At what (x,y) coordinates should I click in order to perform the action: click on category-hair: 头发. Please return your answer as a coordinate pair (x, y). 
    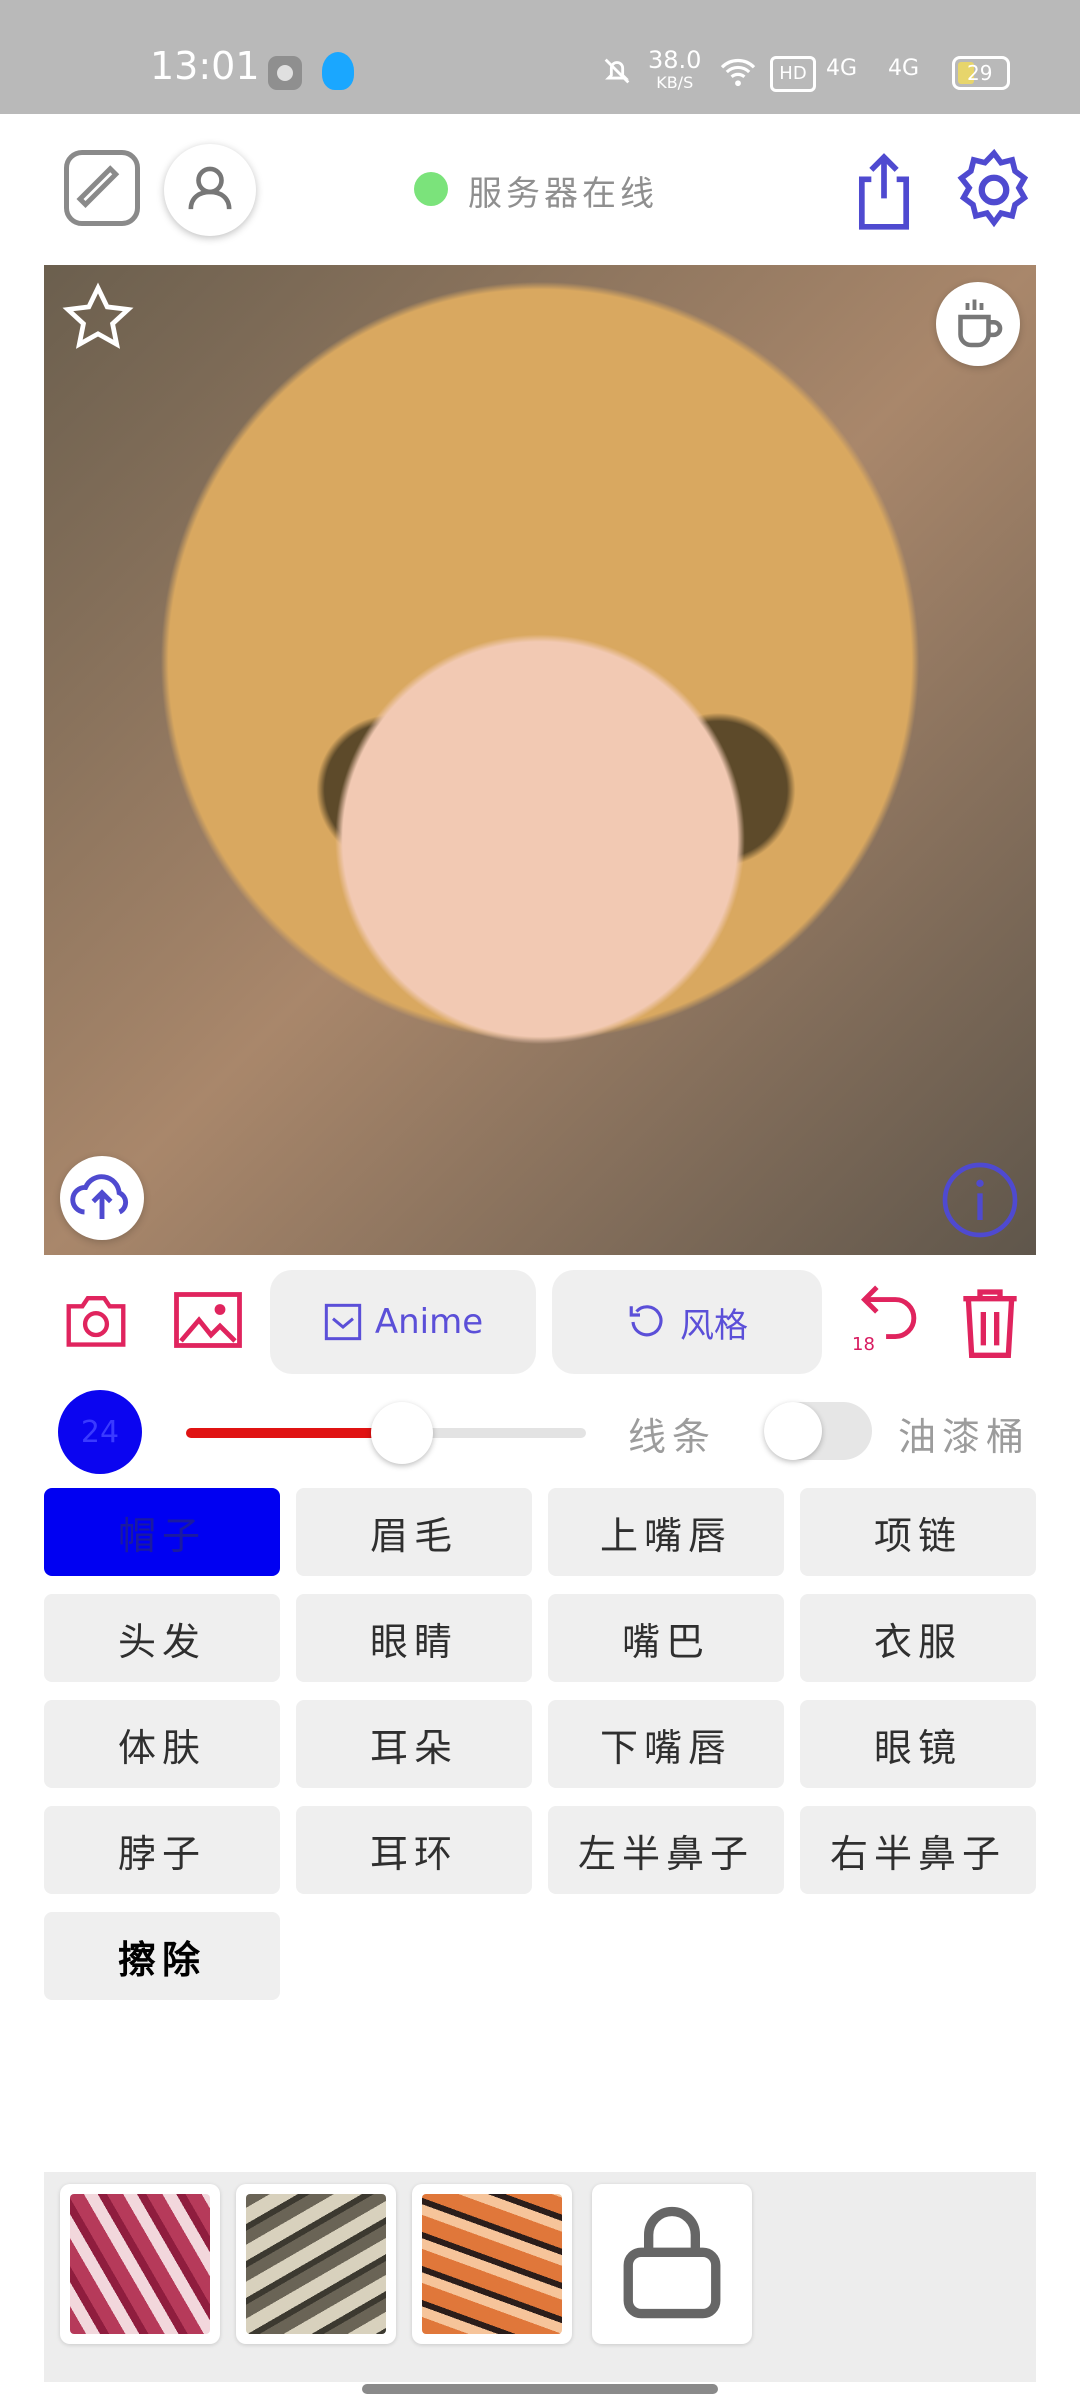
    Looking at the image, I should click on (162, 1638).